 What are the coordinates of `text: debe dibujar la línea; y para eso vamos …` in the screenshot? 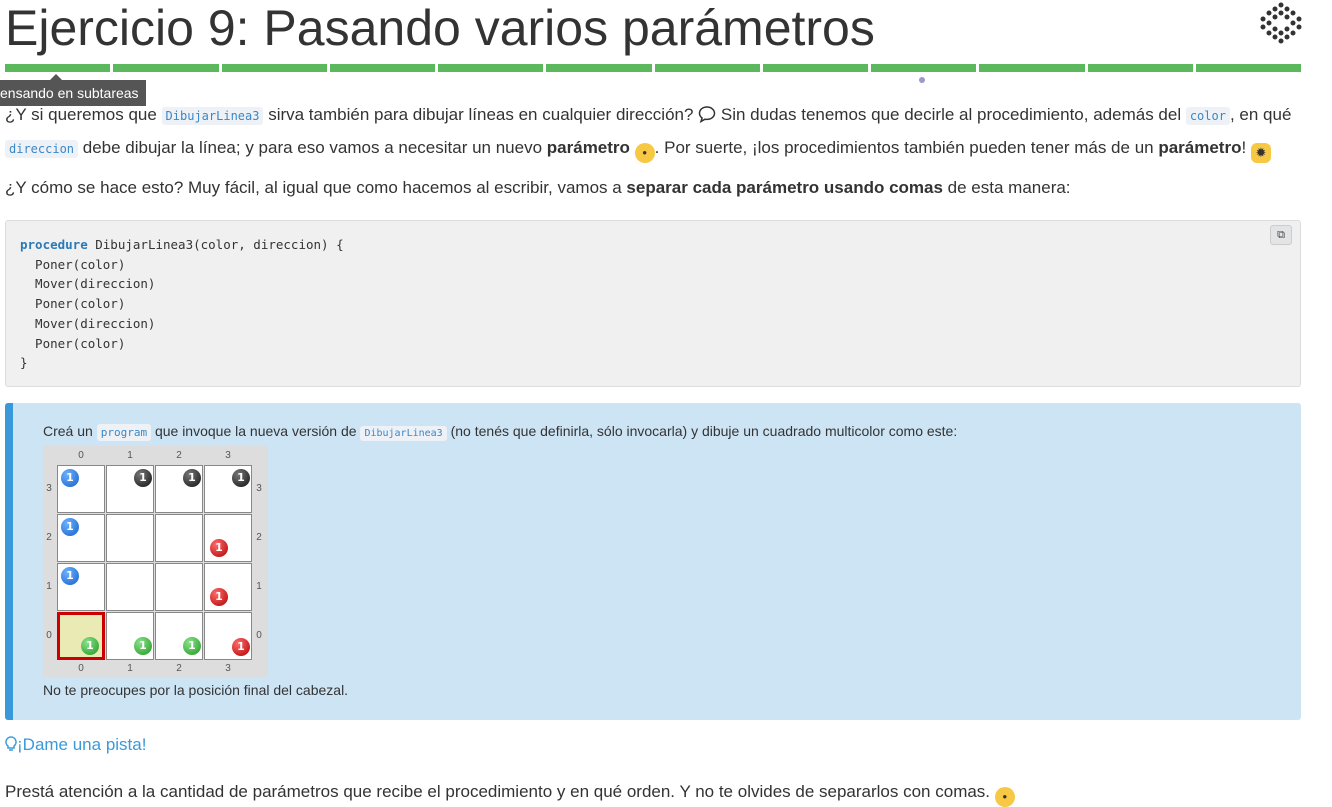 It's located at (312, 147).